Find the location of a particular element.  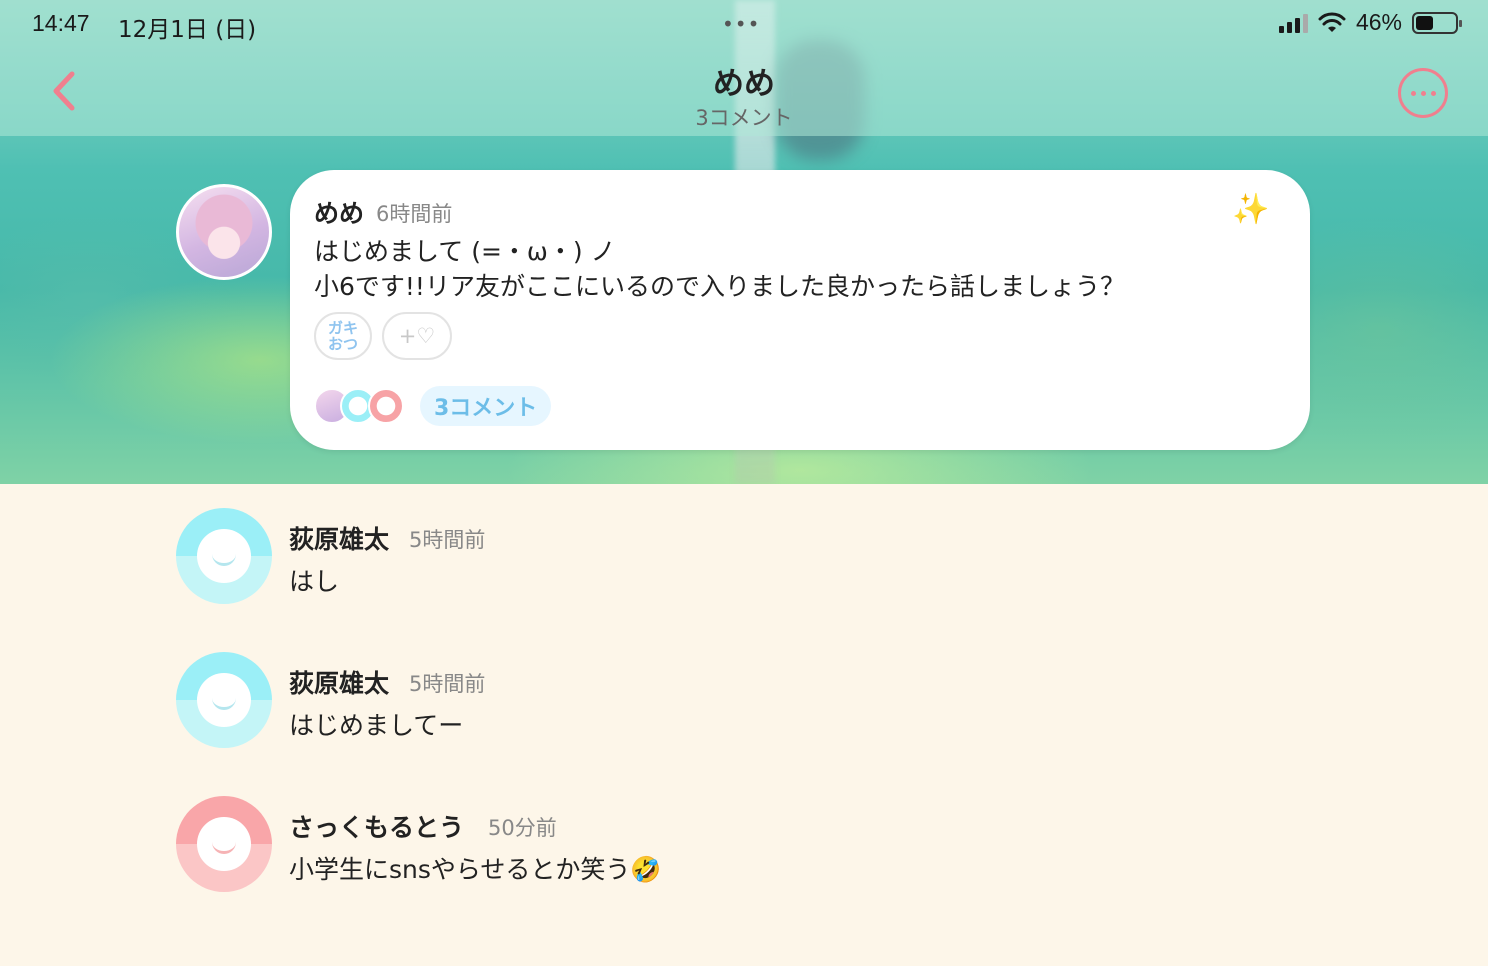

status-date: 12月1日 (日) is located at coordinates (187, 30).